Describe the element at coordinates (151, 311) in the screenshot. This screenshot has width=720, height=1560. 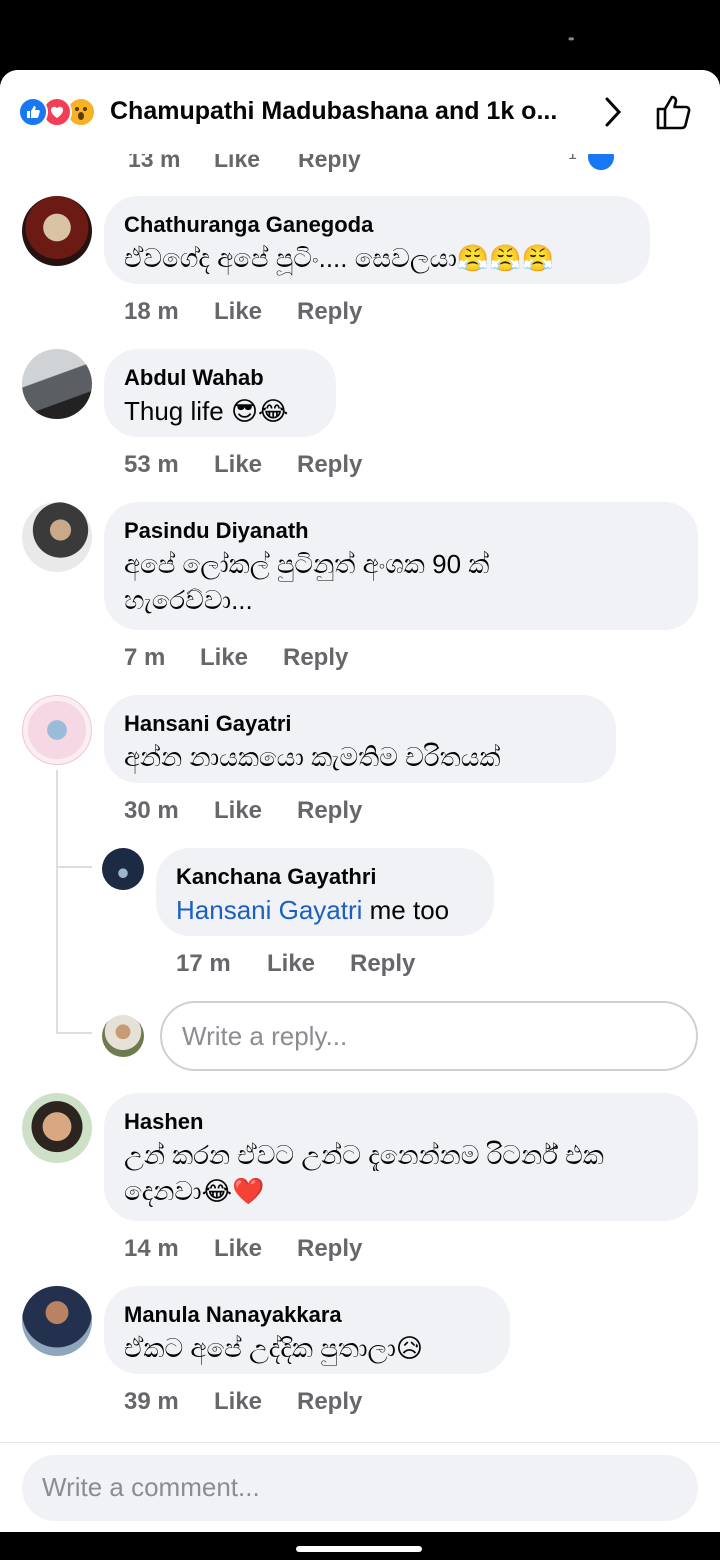
I see `comment-time: 18 m` at that location.